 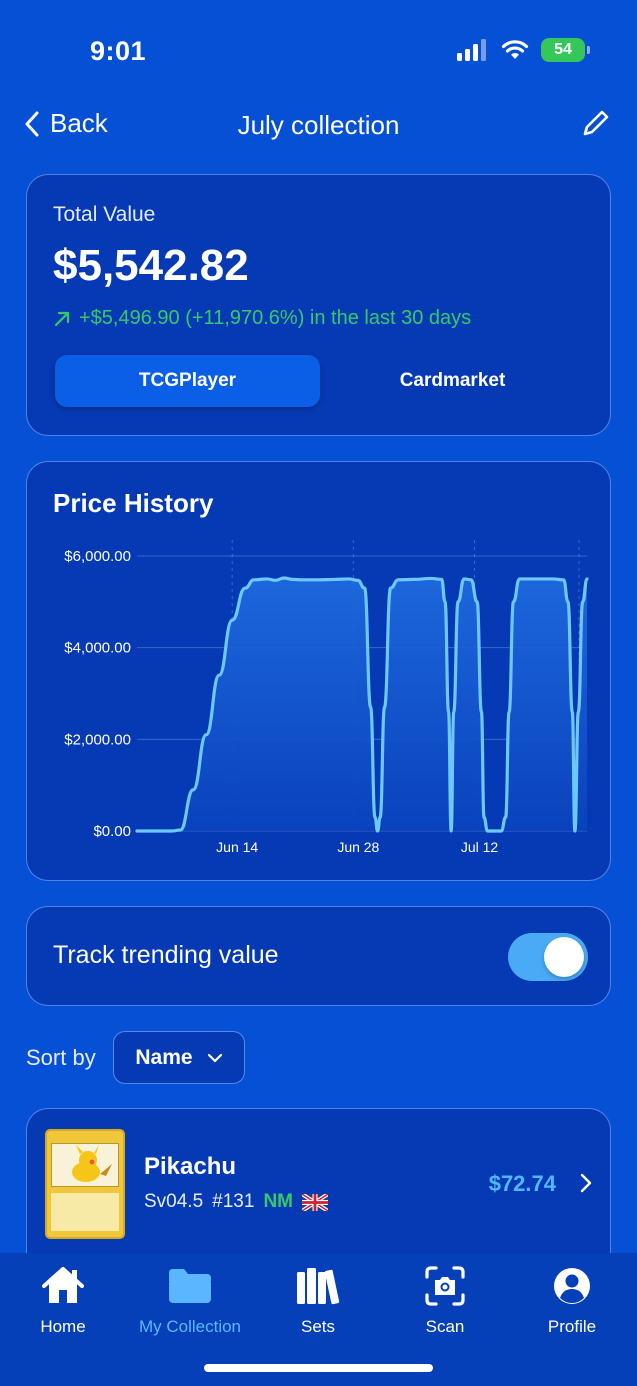 What do you see at coordinates (315, 1202) in the screenshot?
I see `uk-flag-icon` at bounding box center [315, 1202].